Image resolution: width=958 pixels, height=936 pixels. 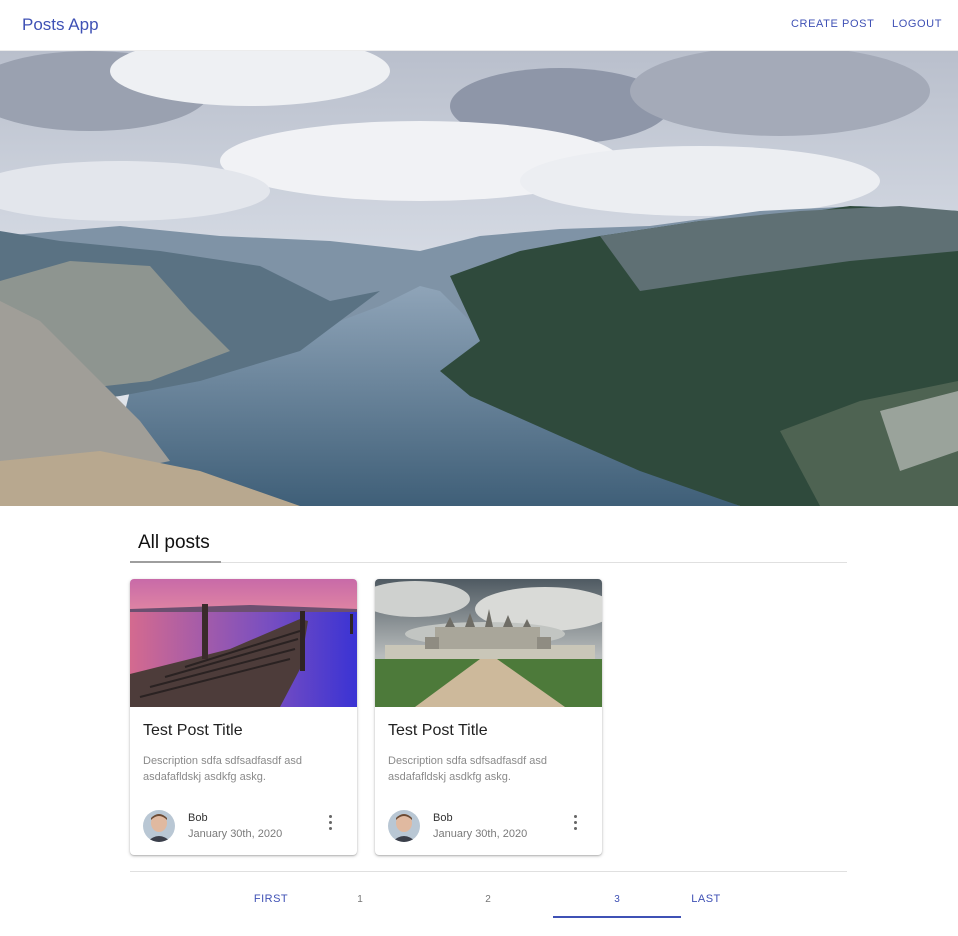 I want to click on section-tab-all-posts: All posts, so click(x=175, y=545).